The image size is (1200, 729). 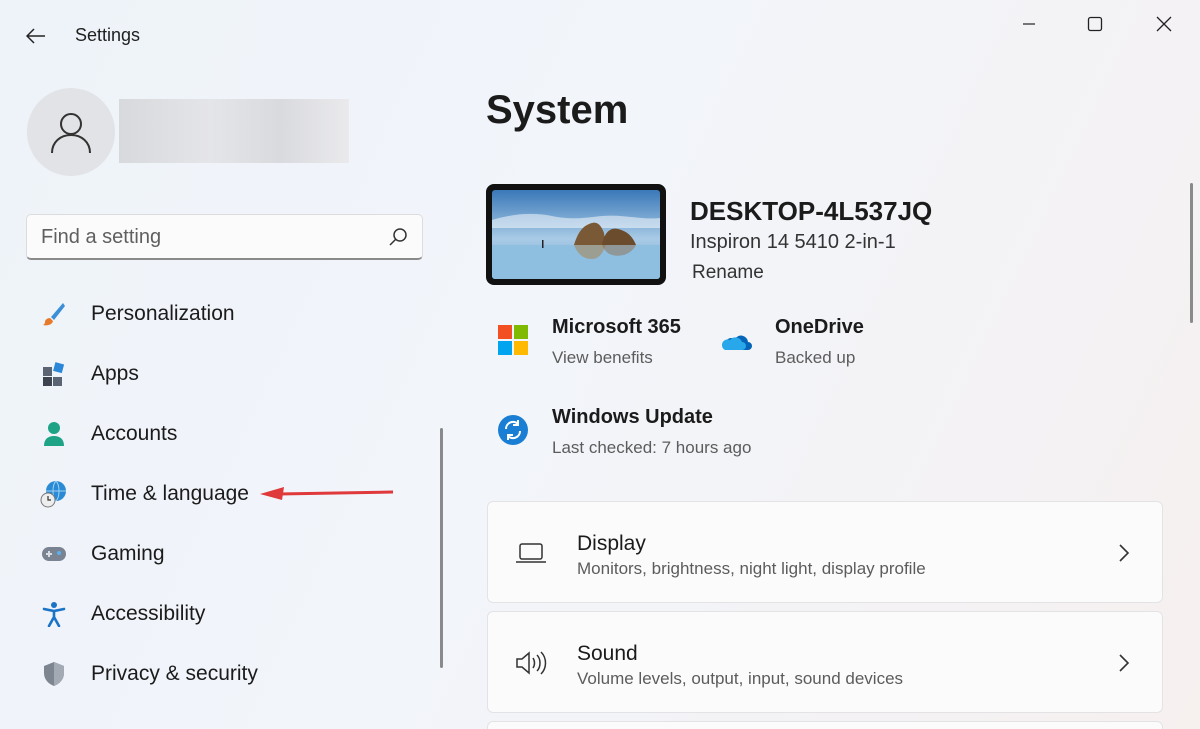 I want to click on card-title: Sound, so click(x=607, y=653).